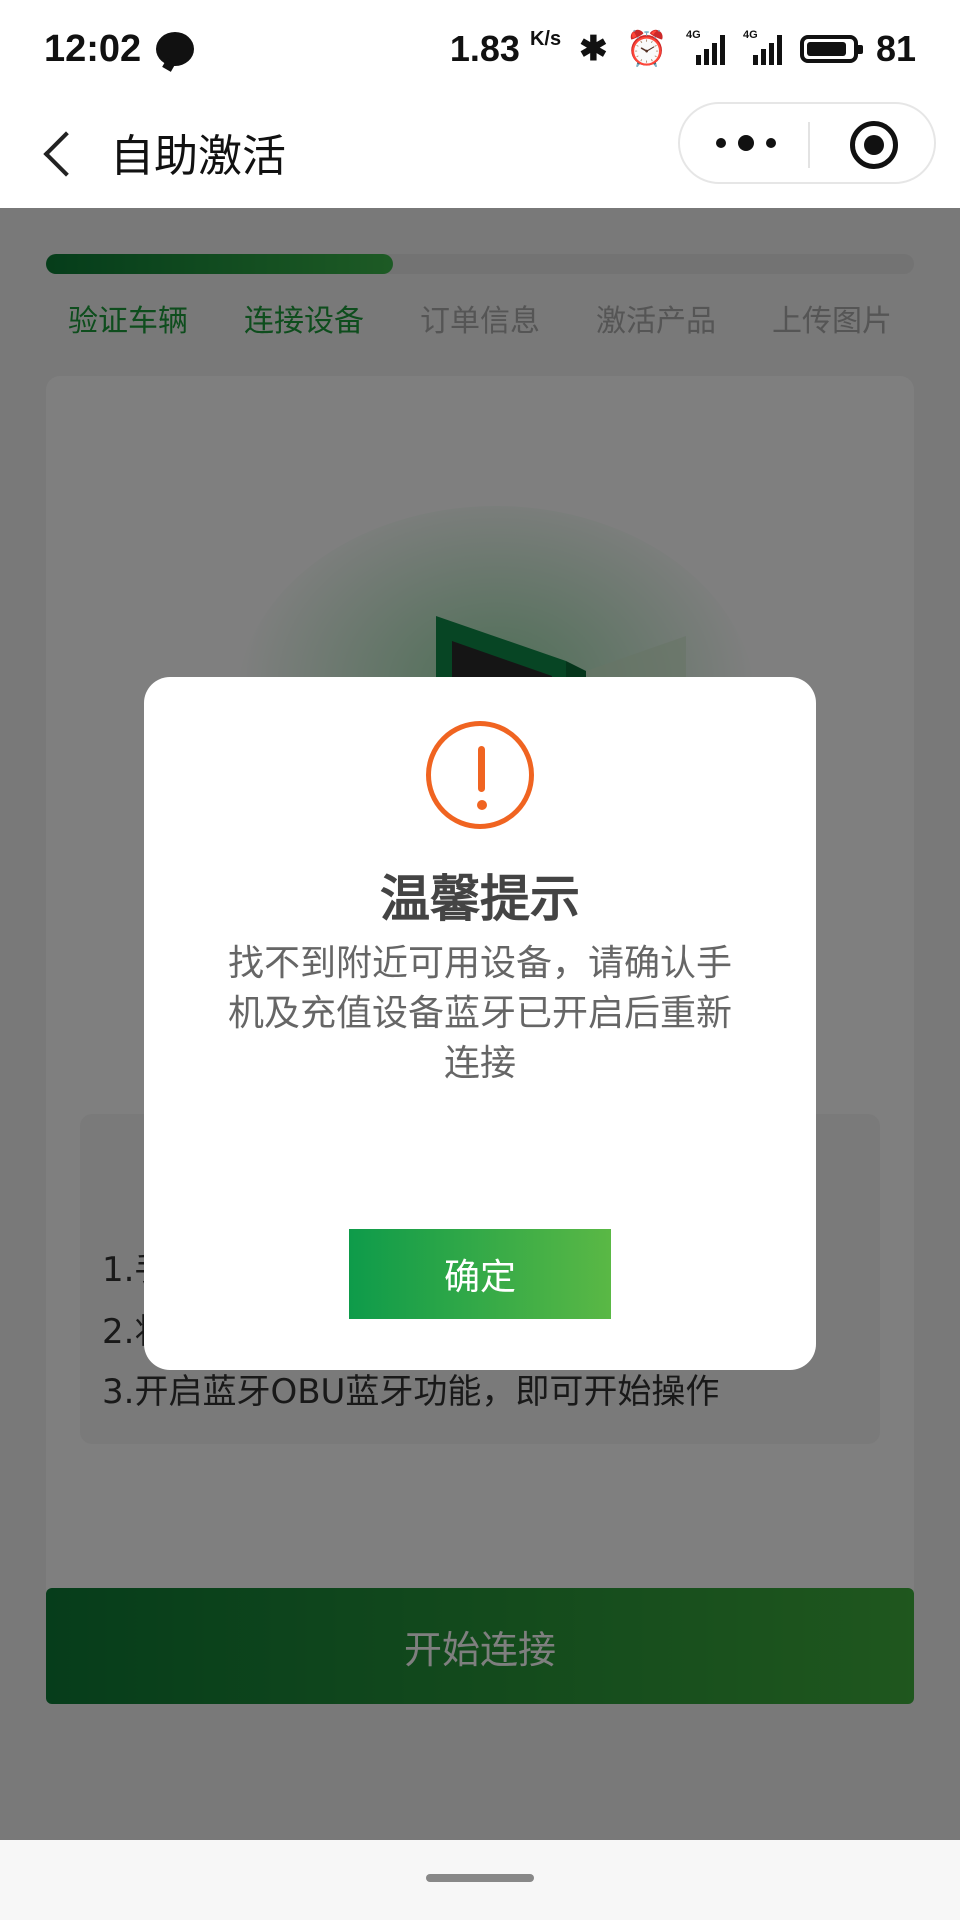 The image size is (960, 1920). I want to click on warning-icon, so click(480, 775).